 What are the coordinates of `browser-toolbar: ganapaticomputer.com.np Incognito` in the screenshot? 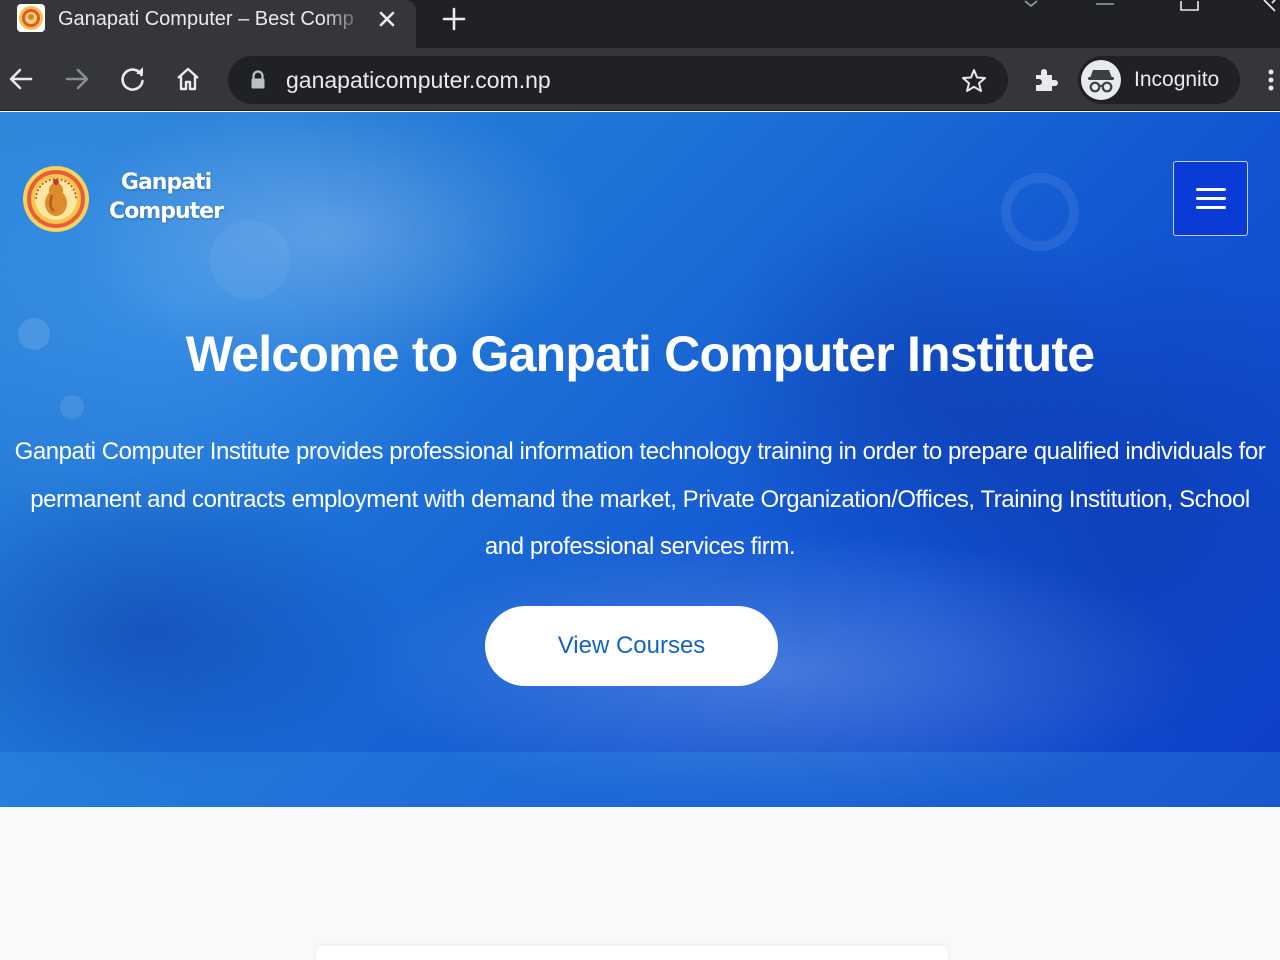 It's located at (640, 79).